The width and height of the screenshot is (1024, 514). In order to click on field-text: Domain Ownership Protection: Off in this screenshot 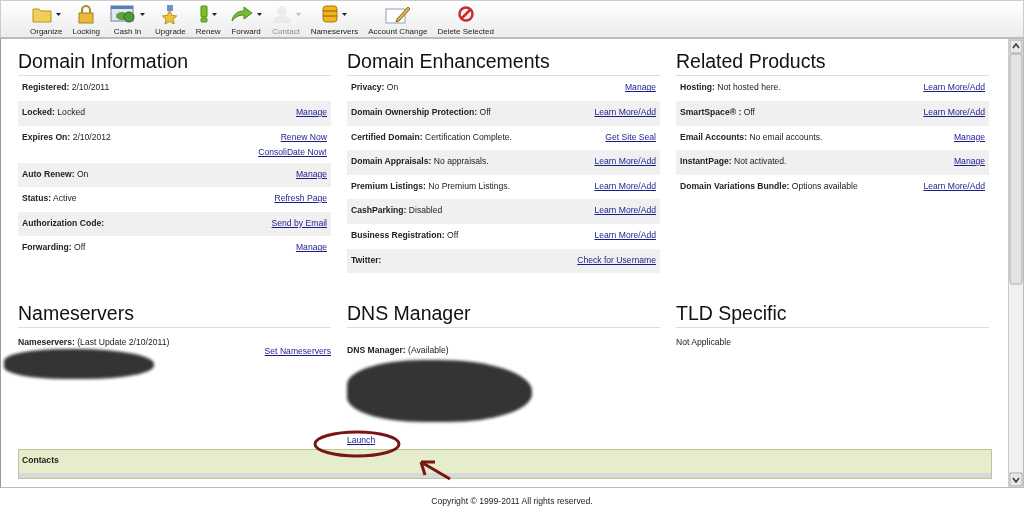, I will do `click(421, 112)`.